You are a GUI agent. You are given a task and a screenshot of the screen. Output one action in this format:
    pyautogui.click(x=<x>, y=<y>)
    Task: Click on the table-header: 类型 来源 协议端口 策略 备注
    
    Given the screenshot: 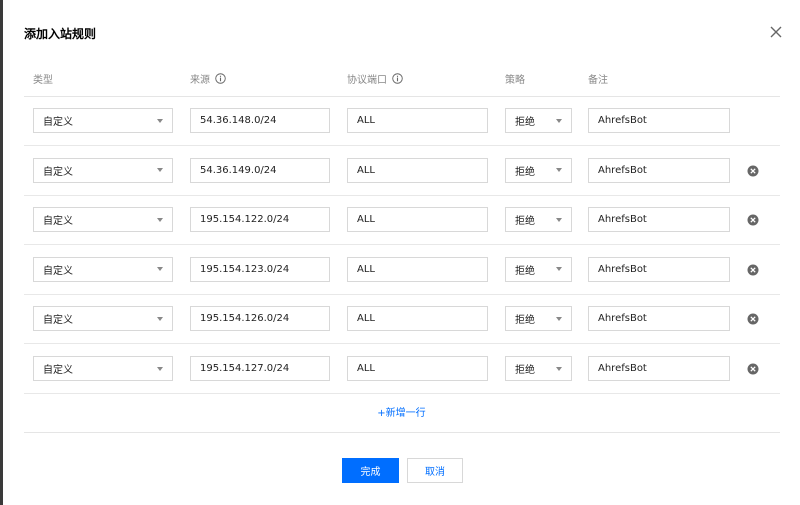 What is the action you would take?
    pyautogui.click(x=402, y=78)
    